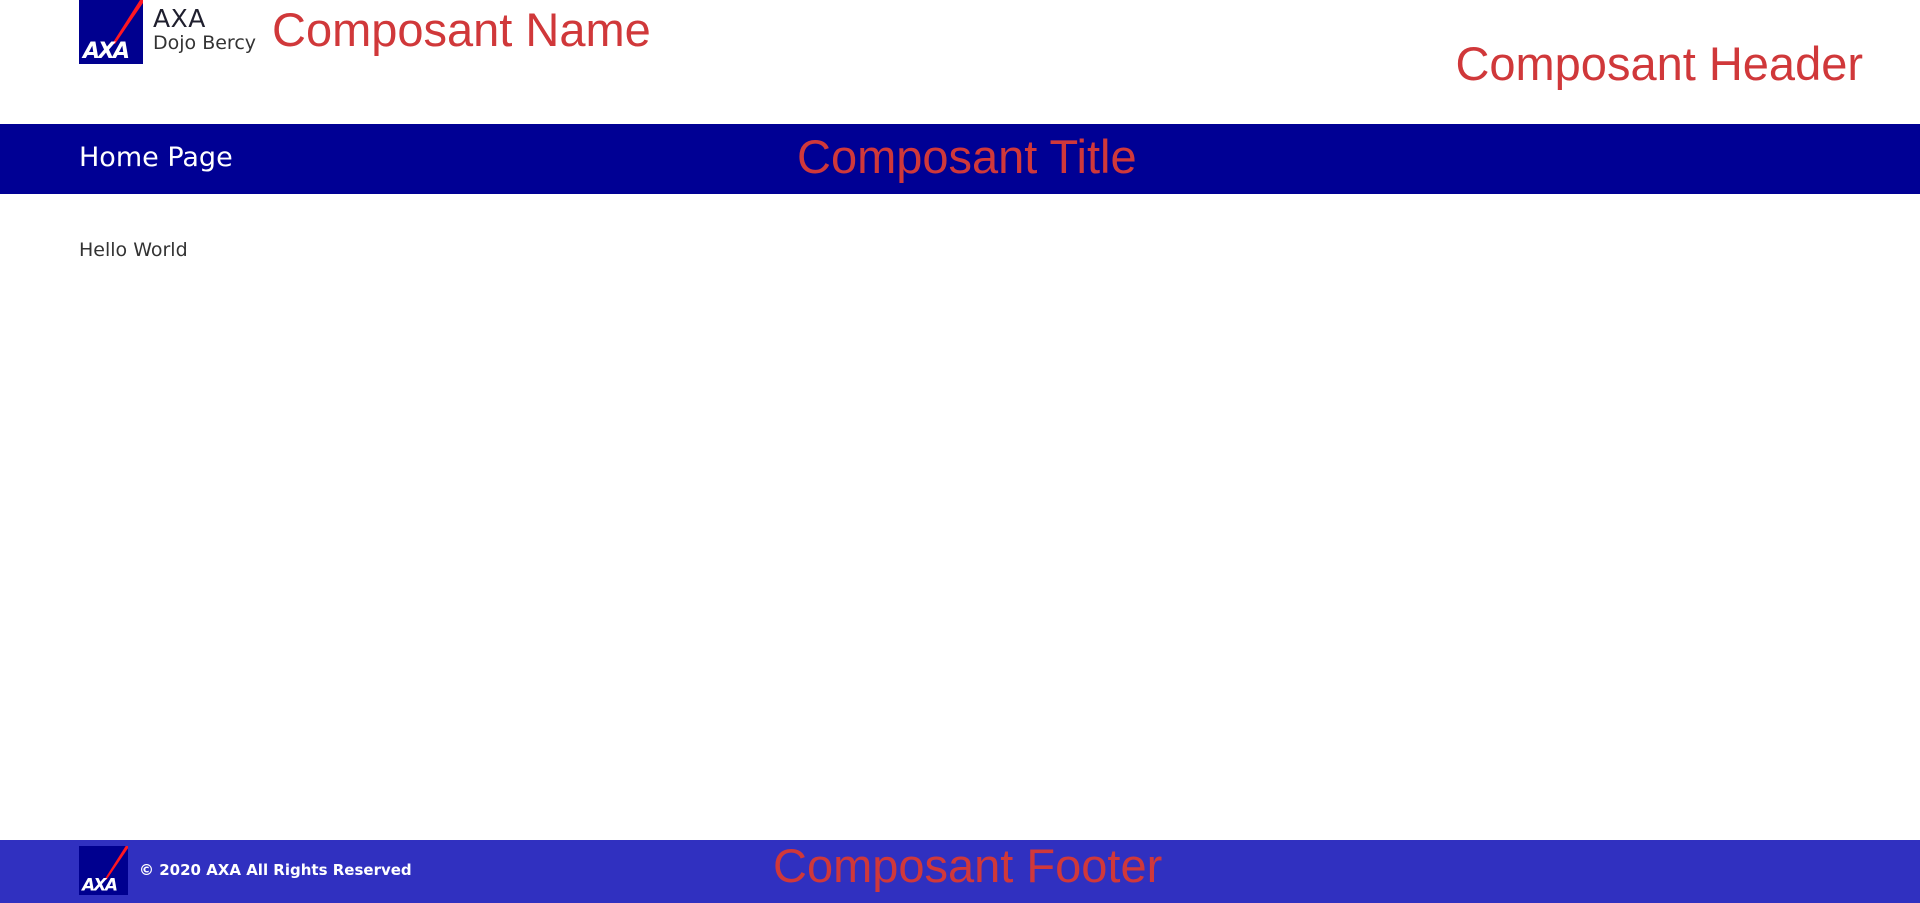 The width and height of the screenshot is (1920, 903). What do you see at coordinates (968, 865) in the screenshot?
I see `annotation-composant-footer: Composant Footer` at bounding box center [968, 865].